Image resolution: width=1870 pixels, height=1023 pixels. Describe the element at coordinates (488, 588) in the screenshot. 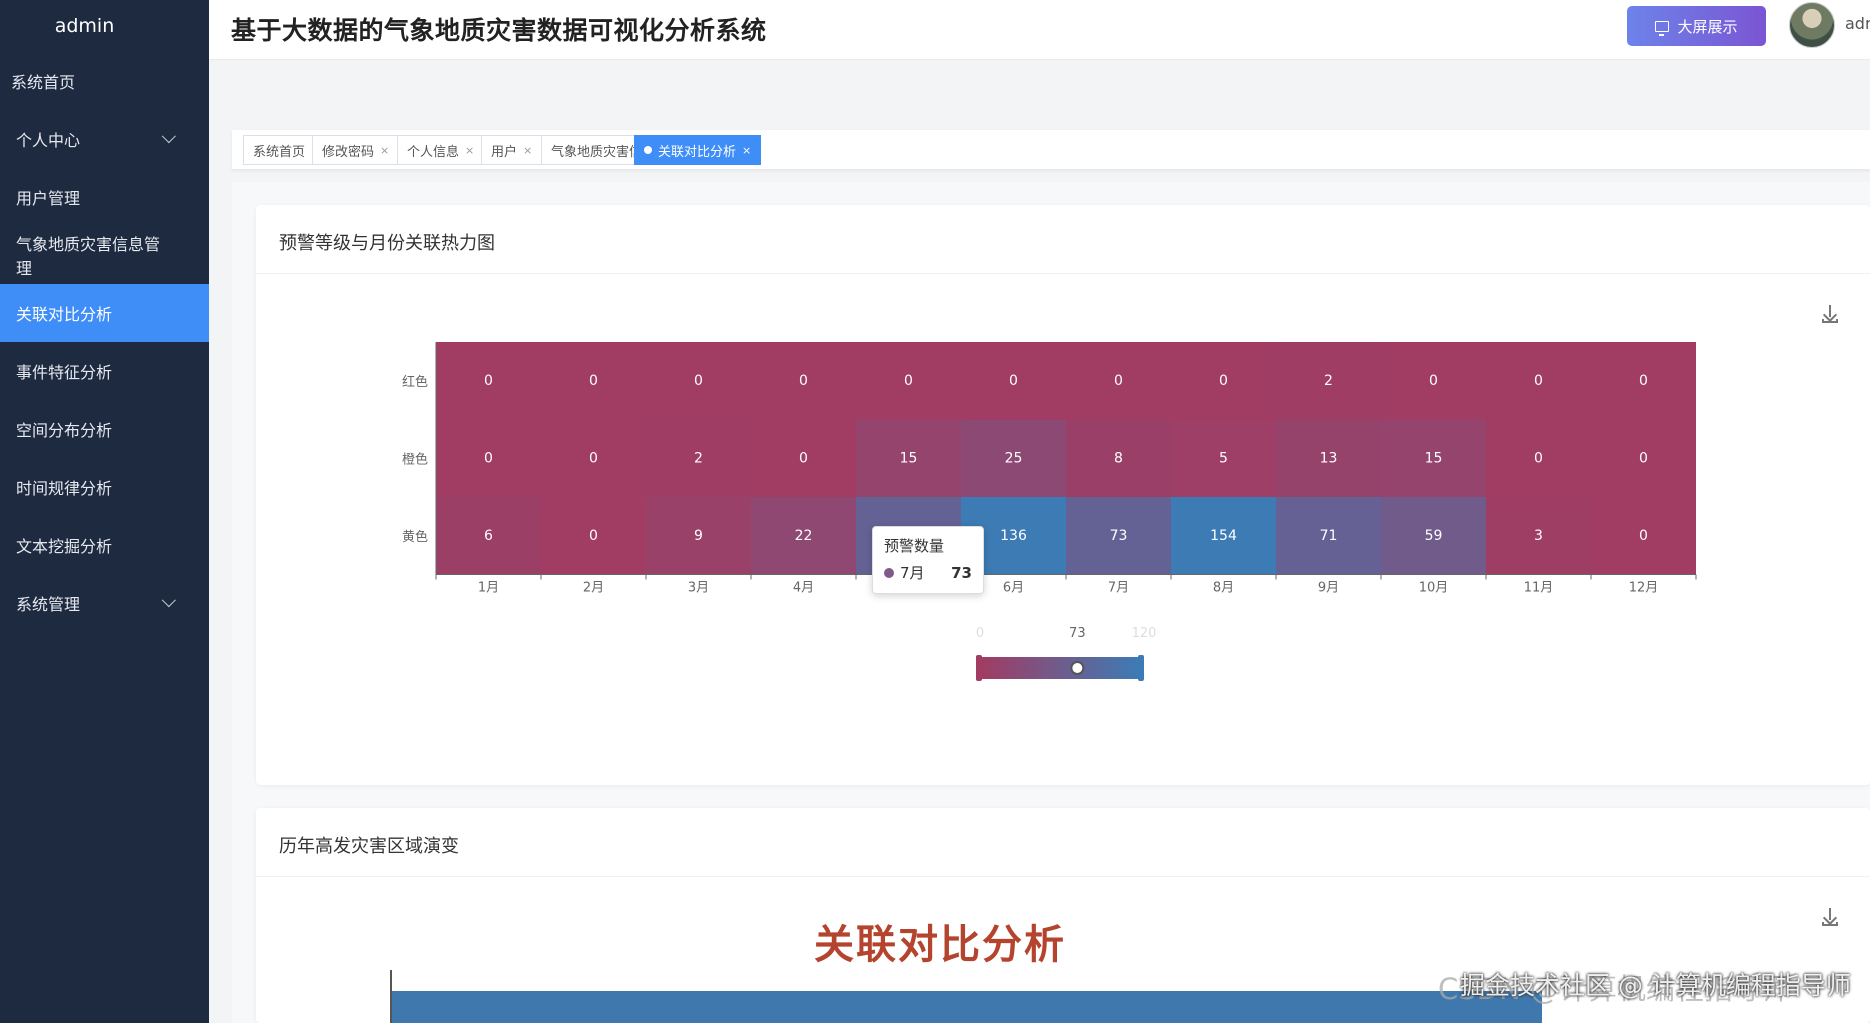

I see `x-tick-label: 1月` at that location.